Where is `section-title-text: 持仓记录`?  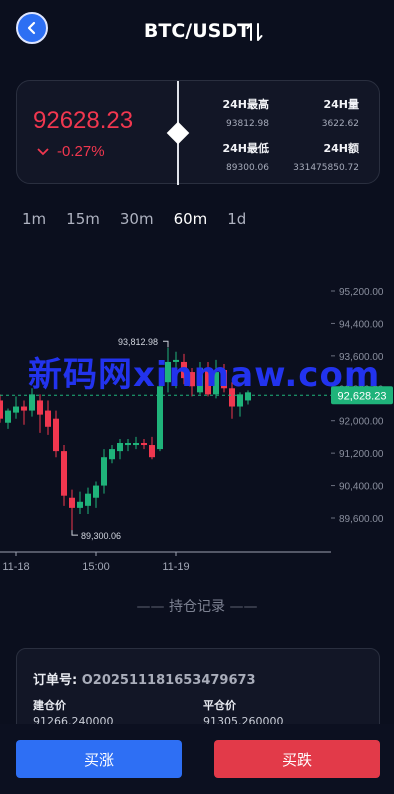
section-title-text: 持仓记录 is located at coordinates (197, 607).